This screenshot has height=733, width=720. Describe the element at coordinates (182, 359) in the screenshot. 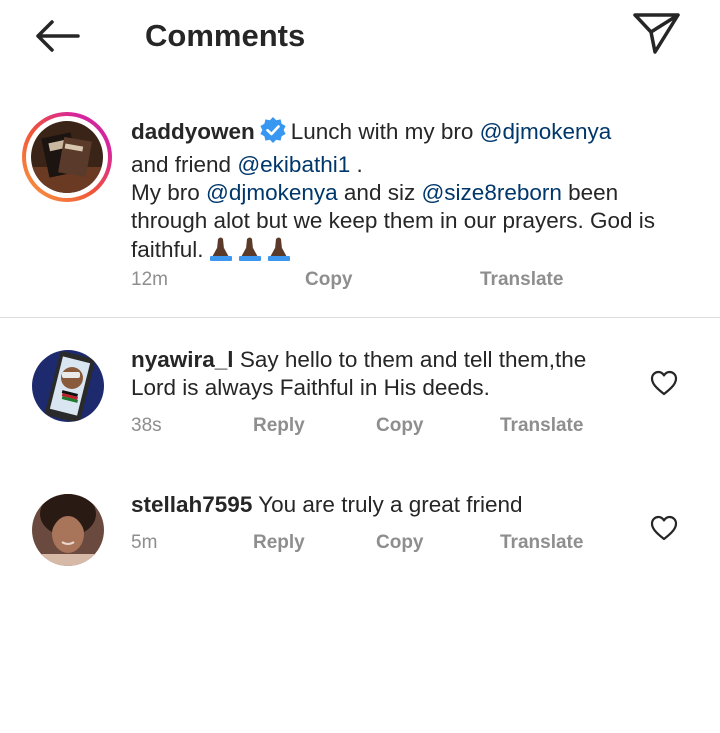

I see `comment-username: nyawira_l` at that location.